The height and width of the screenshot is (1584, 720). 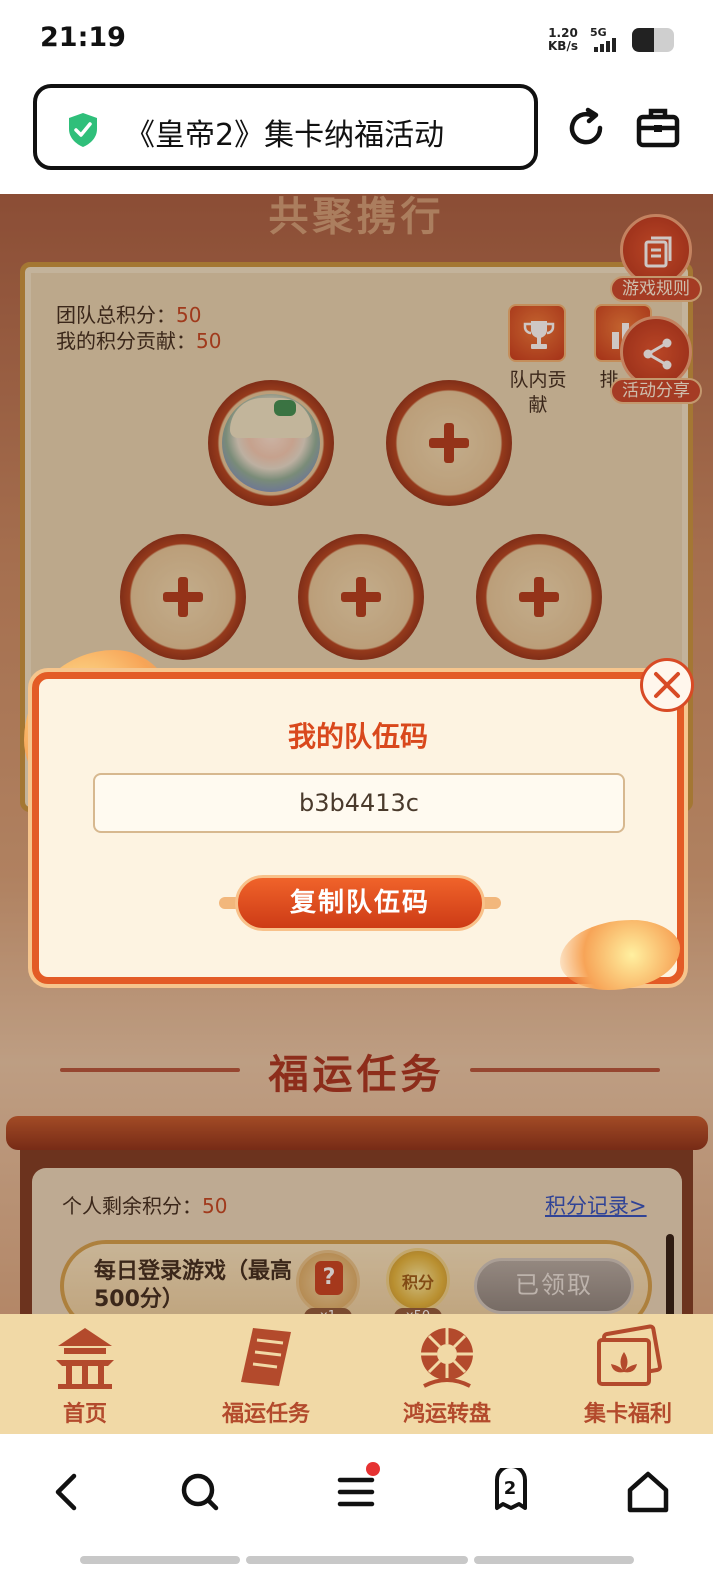 What do you see at coordinates (563, 39) in the screenshot?
I see `network-speed: 1.20 KB/s` at bounding box center [563, 39].